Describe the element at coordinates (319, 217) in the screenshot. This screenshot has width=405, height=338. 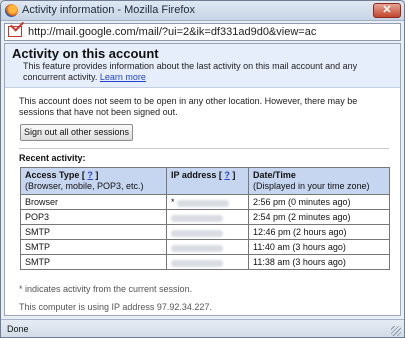
I see `datetime-cell: 2:54 pm (2 minutes ago)` at that location.